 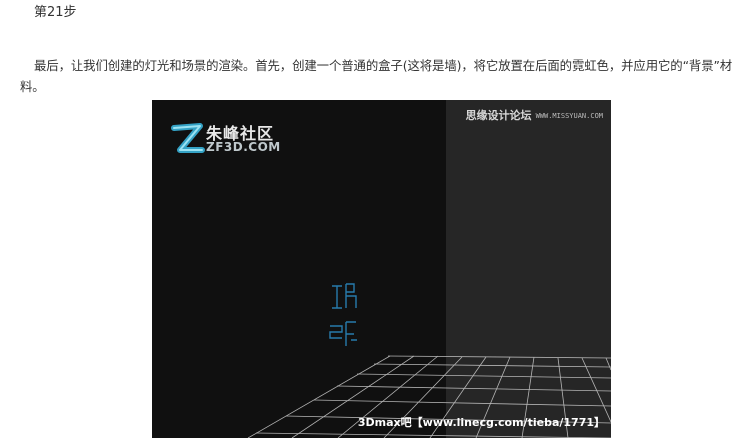 What do you see at coordinates (534, 115) in the screenshot?
I see `watermark-top: 思缘设计论坛 WWW.MISSYUAN.COM` at bounding box center [534, 115].